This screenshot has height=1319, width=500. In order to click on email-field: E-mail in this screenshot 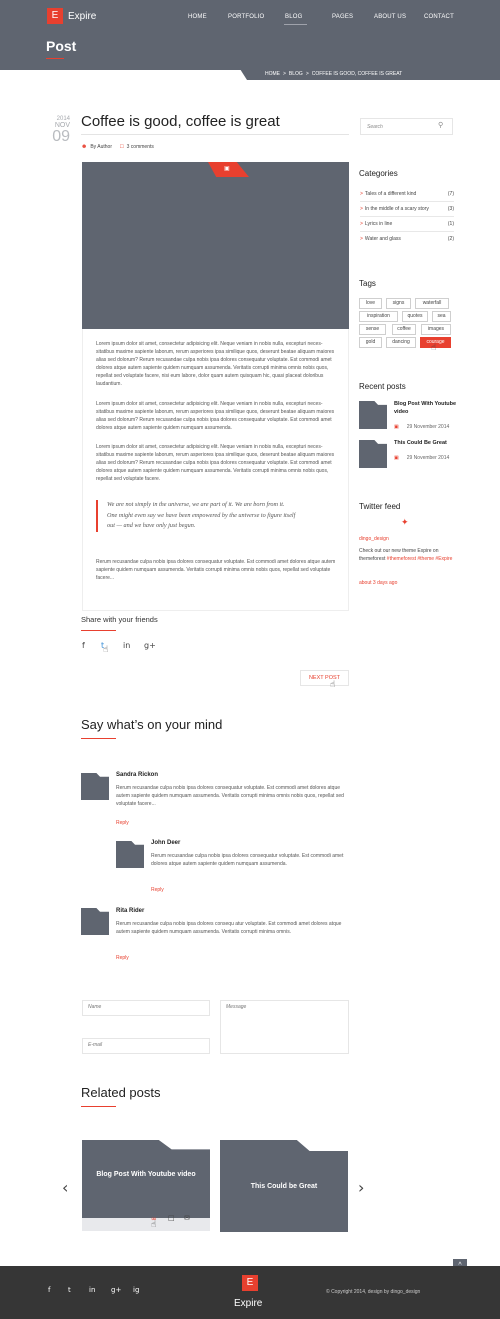, I will do `click(146, 1046)`.